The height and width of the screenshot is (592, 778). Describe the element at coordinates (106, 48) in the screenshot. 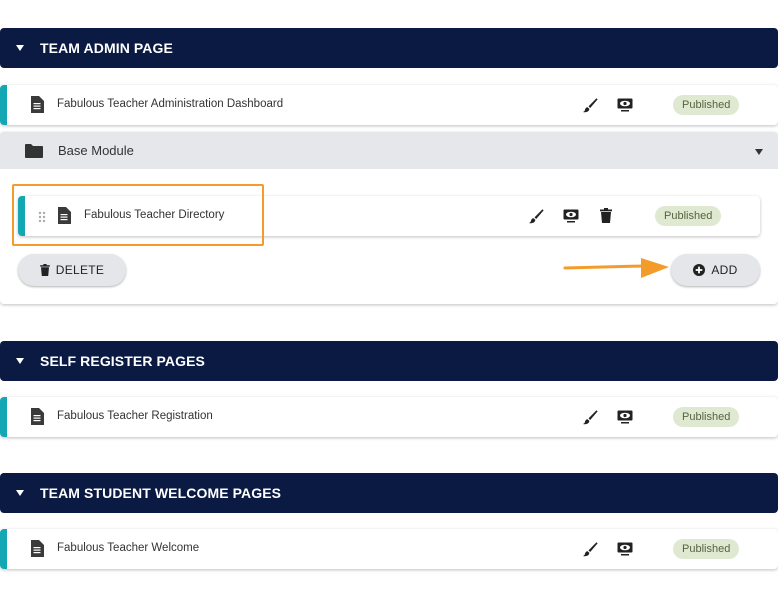

I see `section-title: TEAM ADMIN PAGE` at that location.